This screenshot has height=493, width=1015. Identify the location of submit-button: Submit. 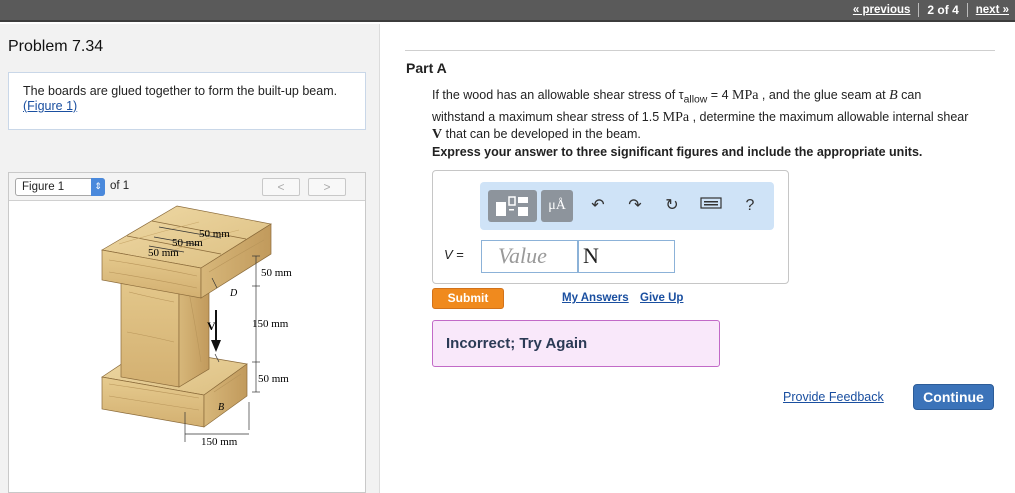
(468, 298).